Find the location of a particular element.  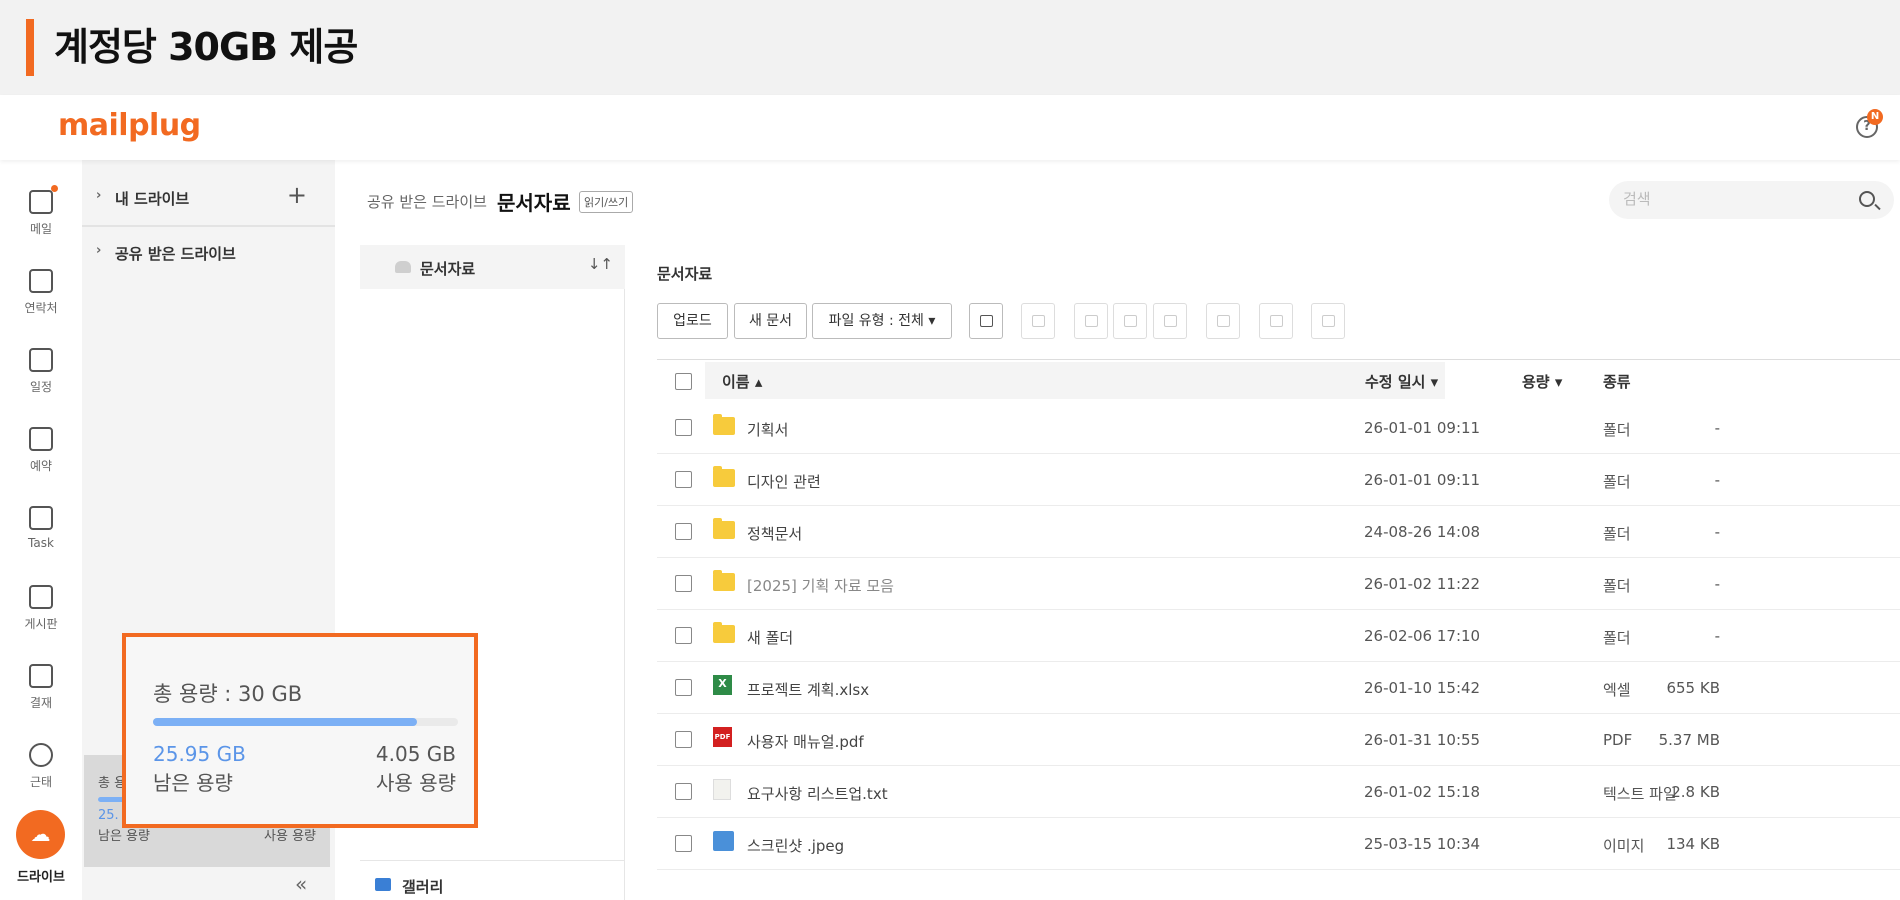

gallery-link: 갤러리 is located at coordinates (492, 880).